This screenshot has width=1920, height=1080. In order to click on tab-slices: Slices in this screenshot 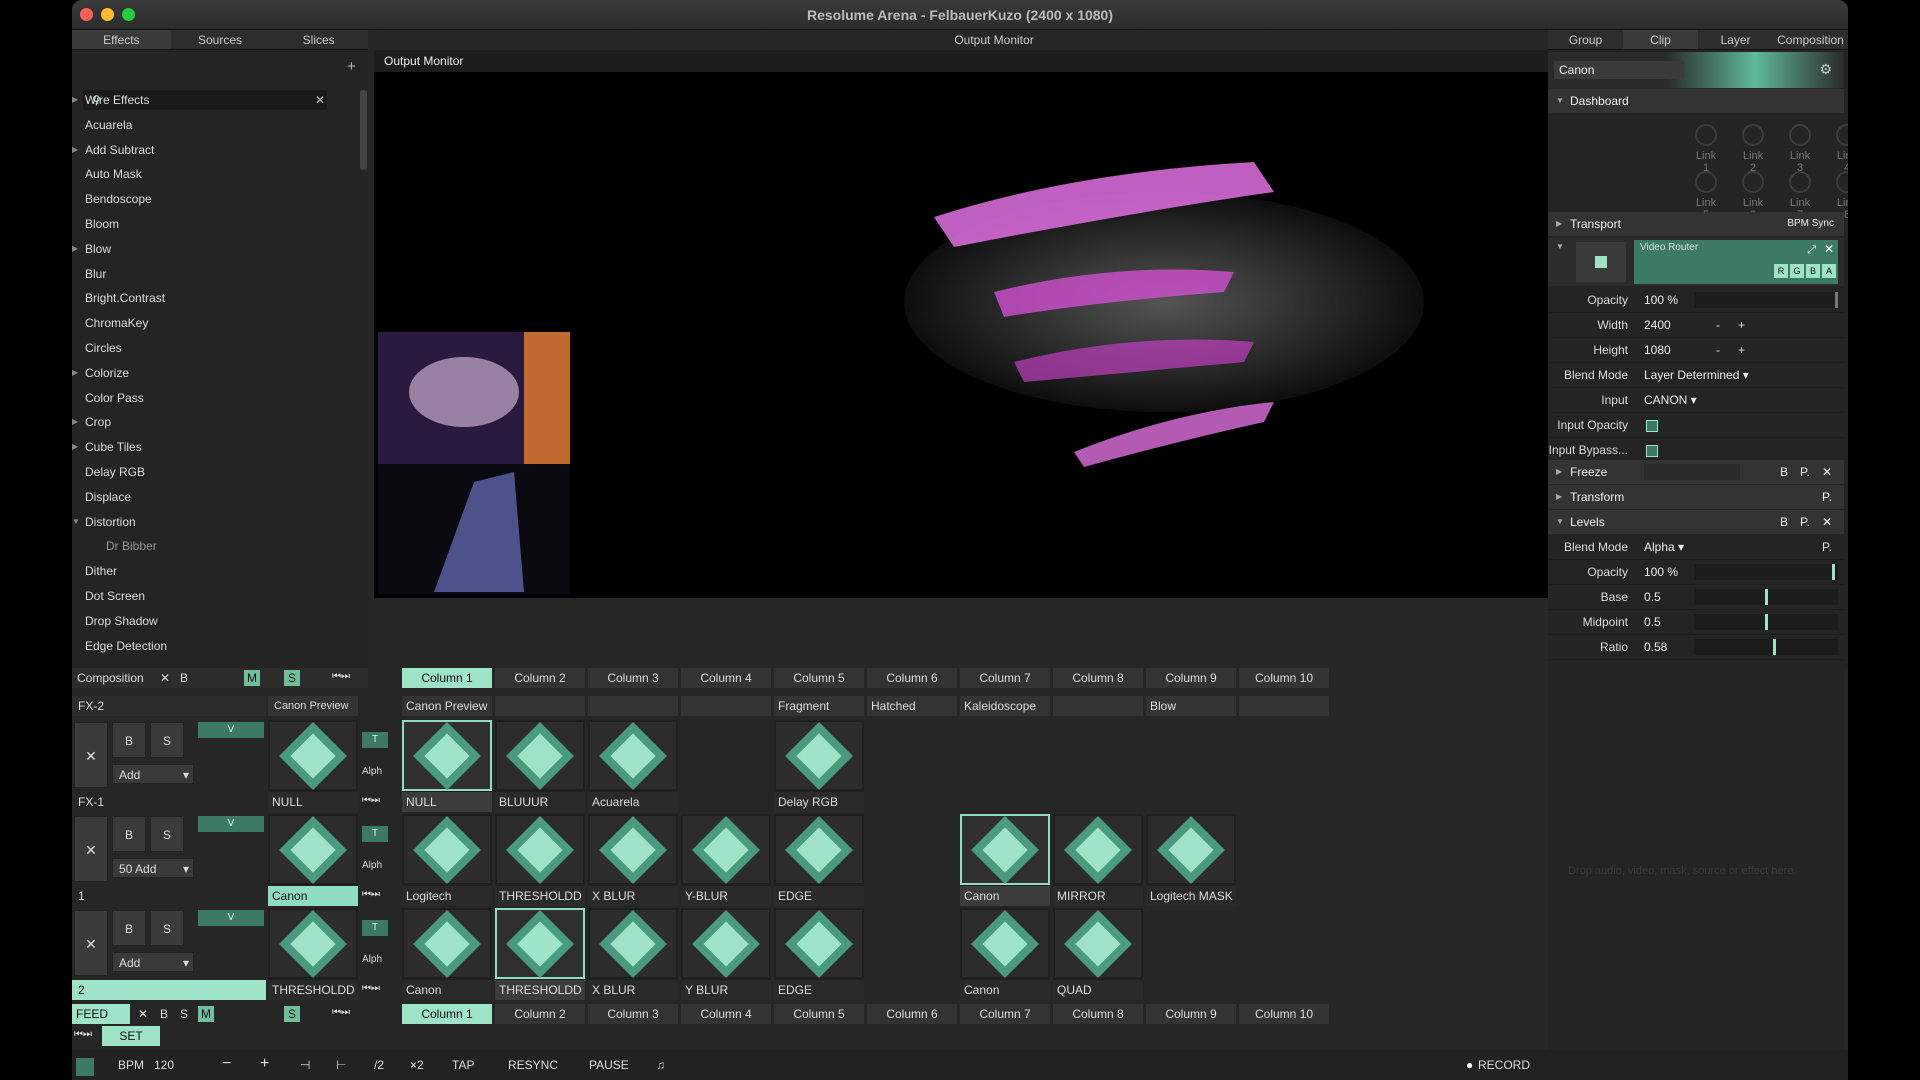, I will do `click(318, 39)`.